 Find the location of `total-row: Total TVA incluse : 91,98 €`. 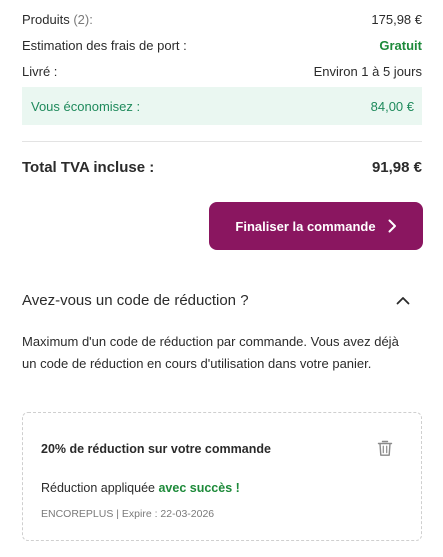

total-row: Total TVA incluse : 91,98 € is located at coordinates (222, 167).